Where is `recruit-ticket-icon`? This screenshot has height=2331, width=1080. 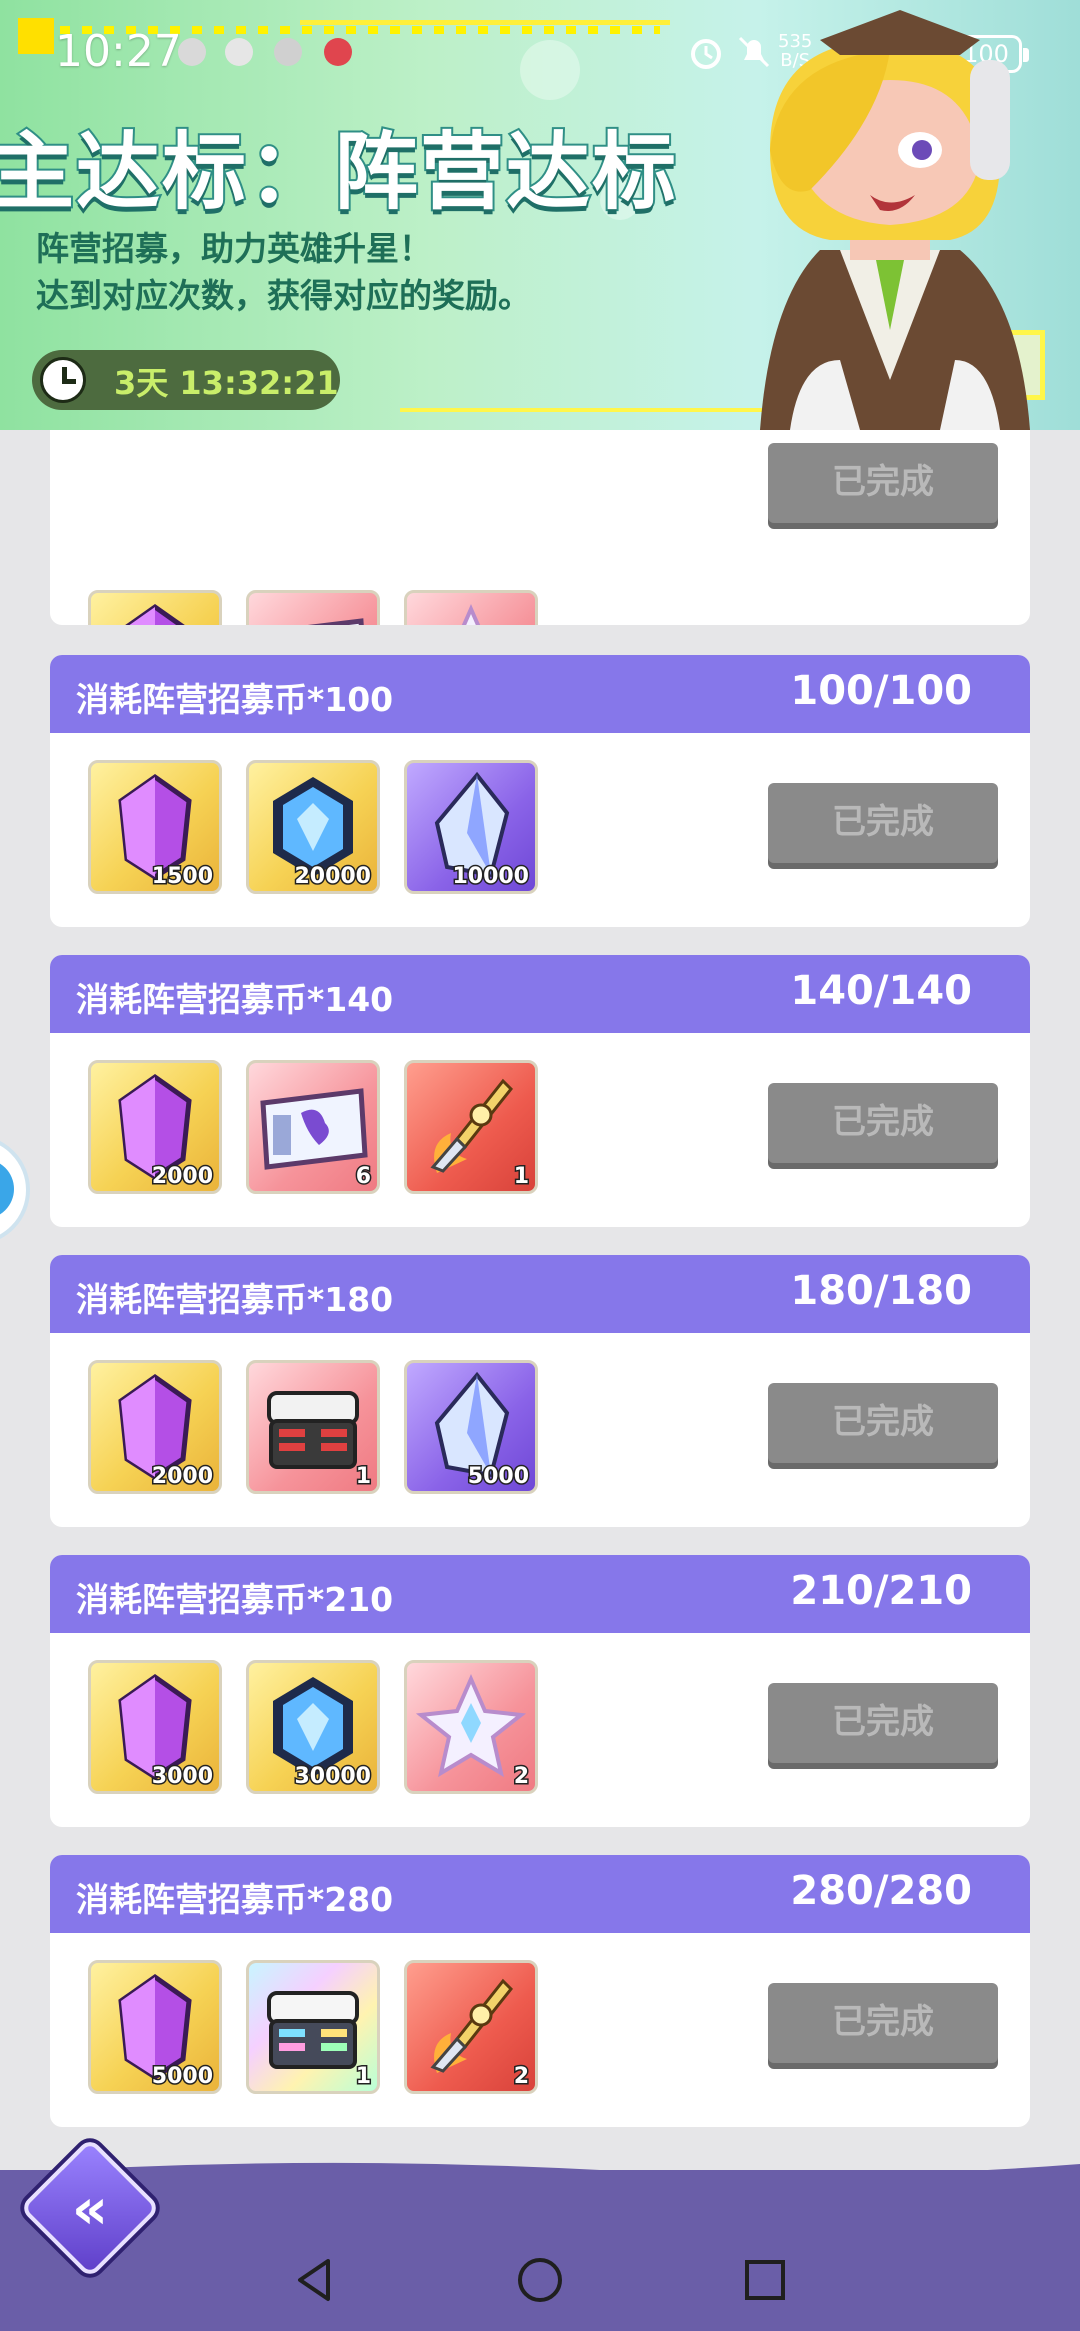 recruit-ticket-icon is located at coordinates (335, 621).